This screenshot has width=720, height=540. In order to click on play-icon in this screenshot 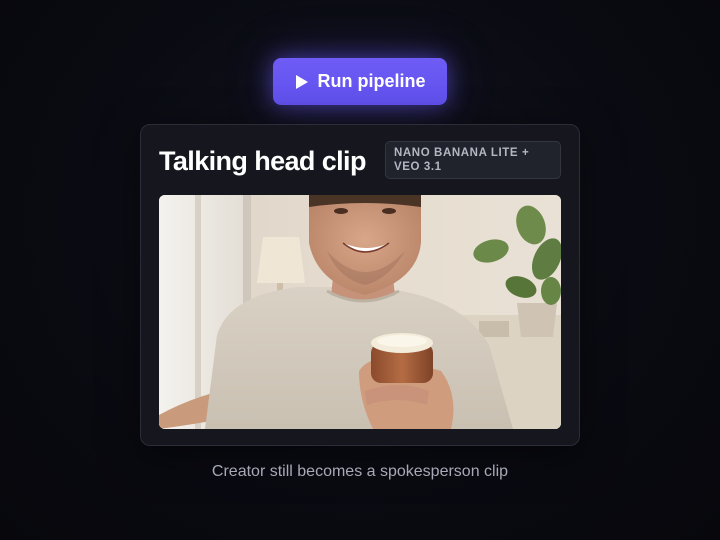, I will do `click(301, 81)`.